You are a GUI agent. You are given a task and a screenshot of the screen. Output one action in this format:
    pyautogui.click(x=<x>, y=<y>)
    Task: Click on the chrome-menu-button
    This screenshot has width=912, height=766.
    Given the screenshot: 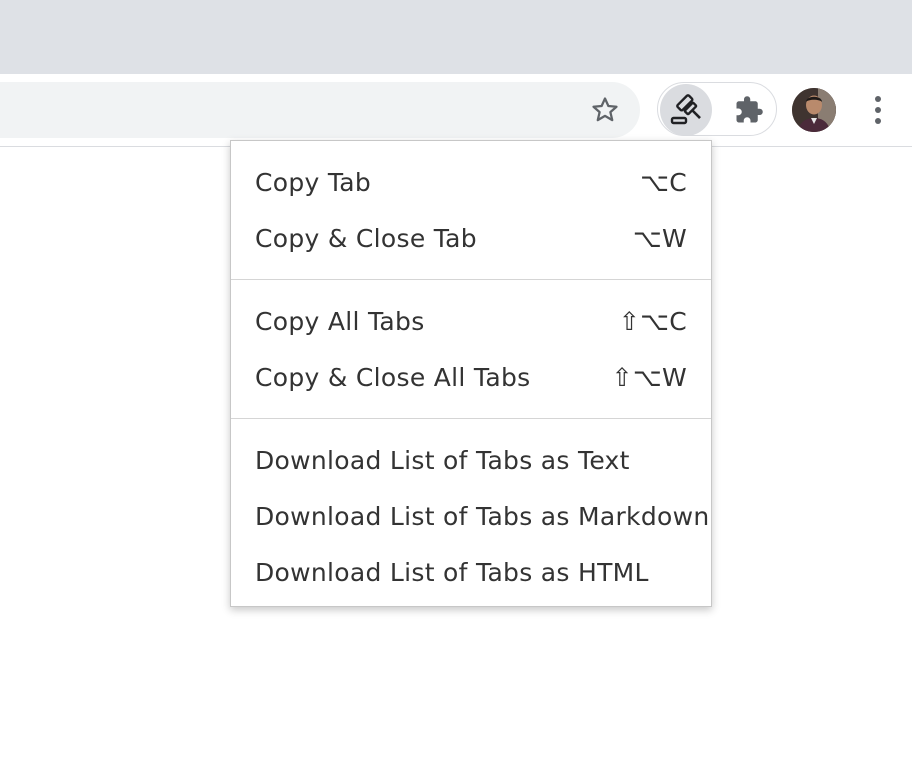 What is the action you would take?
    pyautogui.click(x=878, y=110)
    